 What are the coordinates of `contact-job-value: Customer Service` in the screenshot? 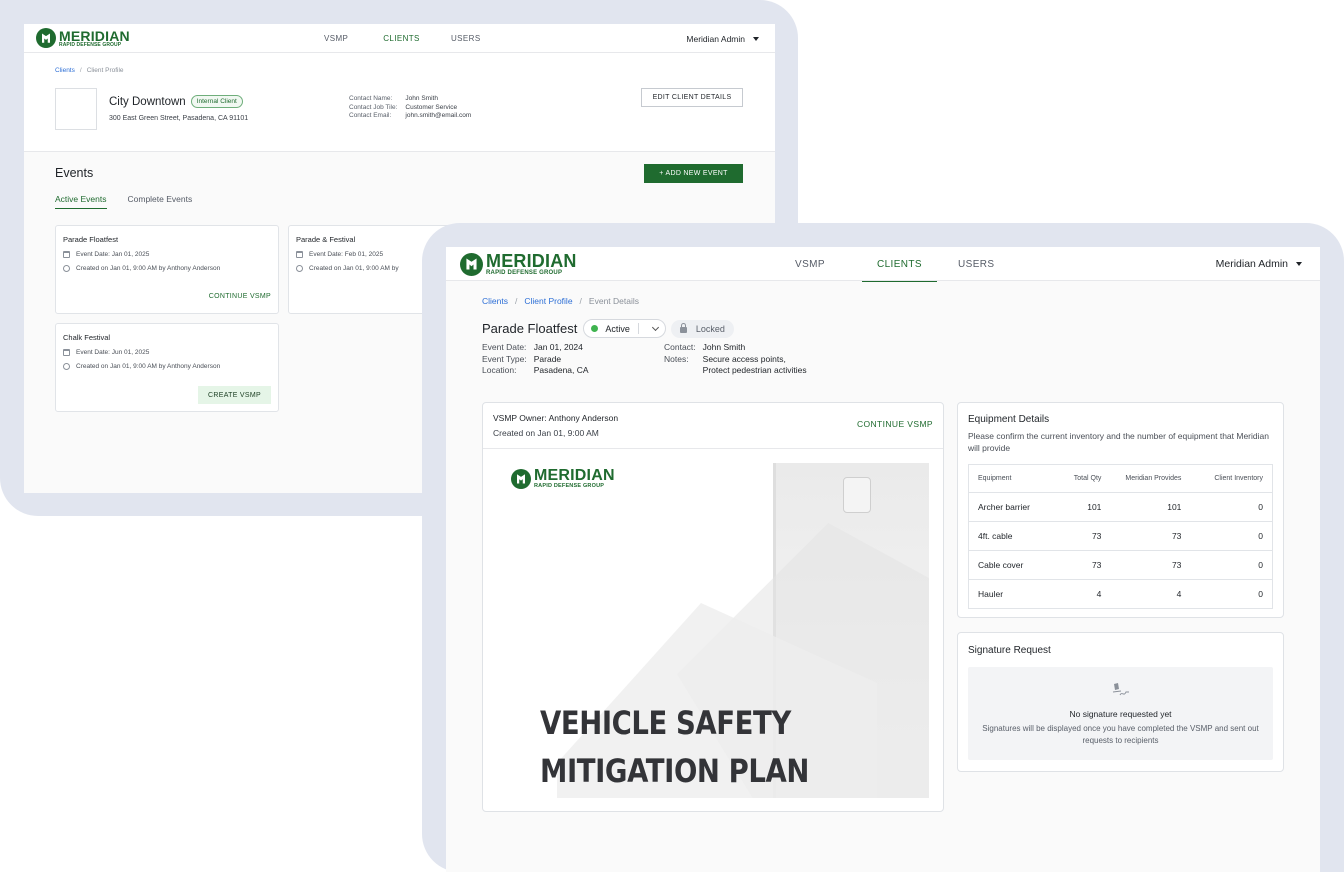 It's located at (431, 107).